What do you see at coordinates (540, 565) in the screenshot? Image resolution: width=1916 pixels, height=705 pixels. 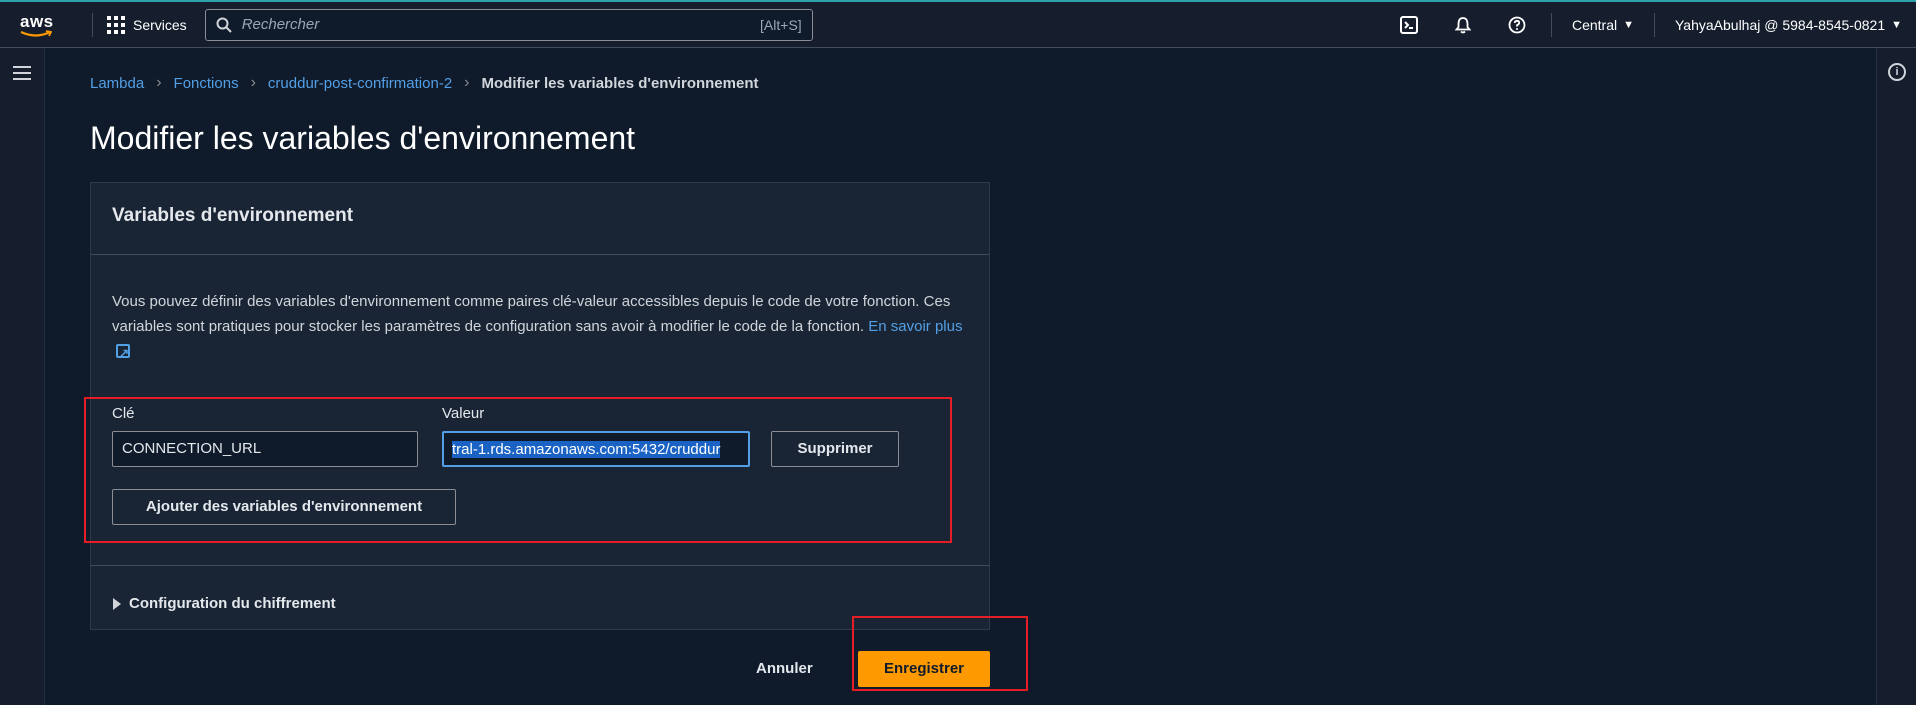 I see `divider` at bounding box center [540, 565].